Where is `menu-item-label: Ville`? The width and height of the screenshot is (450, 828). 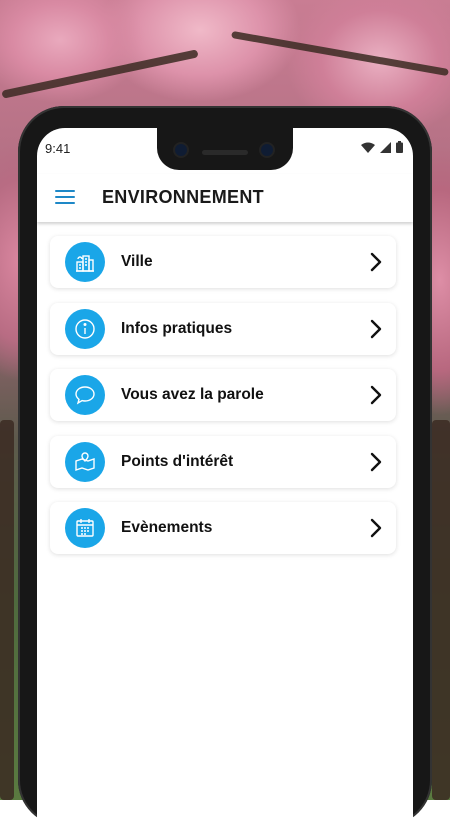
menu-item-label: Ville is located at coordinates (137, 261).